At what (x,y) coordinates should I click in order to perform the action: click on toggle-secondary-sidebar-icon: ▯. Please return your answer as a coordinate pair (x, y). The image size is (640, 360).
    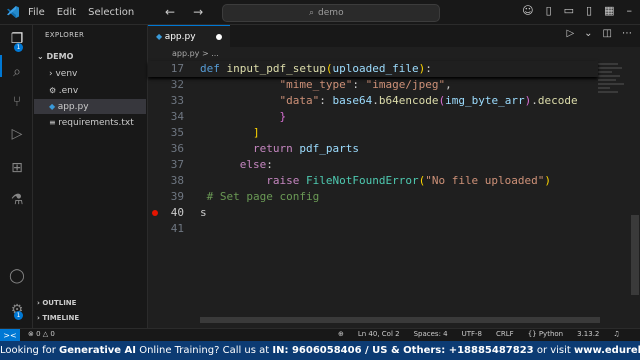
    Looking at the image, I should click on (589, 10).